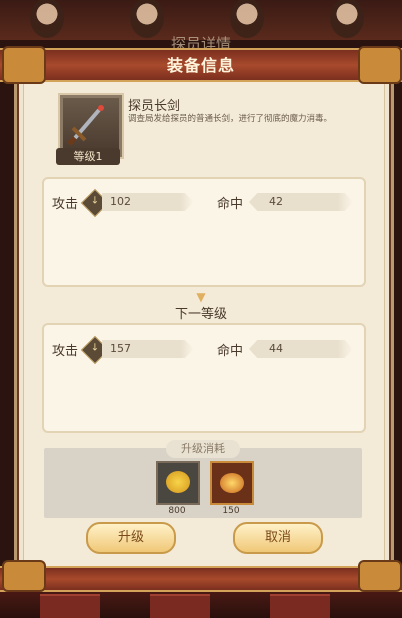 This screenshot has height=618, width=402. What do you see at coordinates (301, 202) in the screenshot?
I see `hit-value: 42` at bounding box center [301, 202].